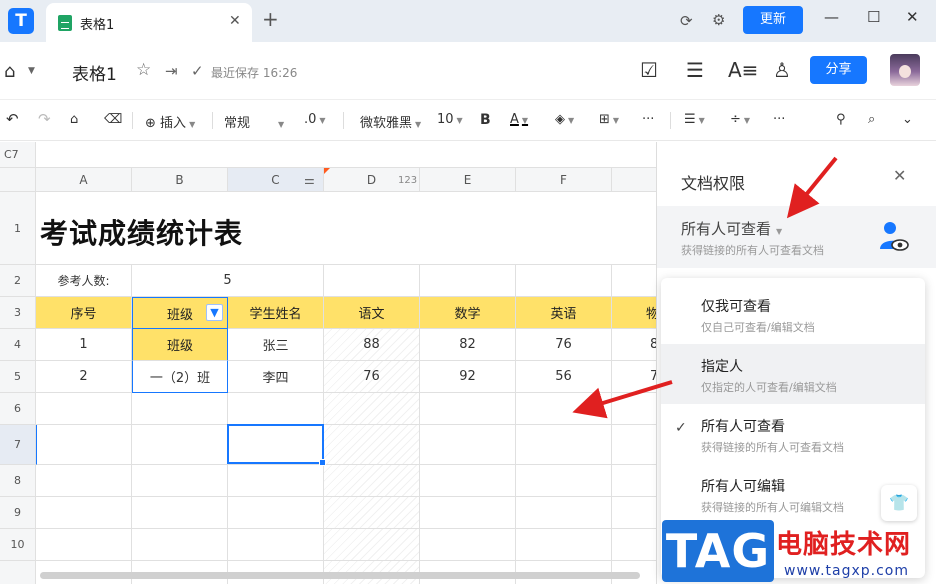 This screenshot has width=936, height=584. What do you see at coordinates (831, 17) in the screenshot?
I see `minimize-button: —` at bounding box center [831, 17].